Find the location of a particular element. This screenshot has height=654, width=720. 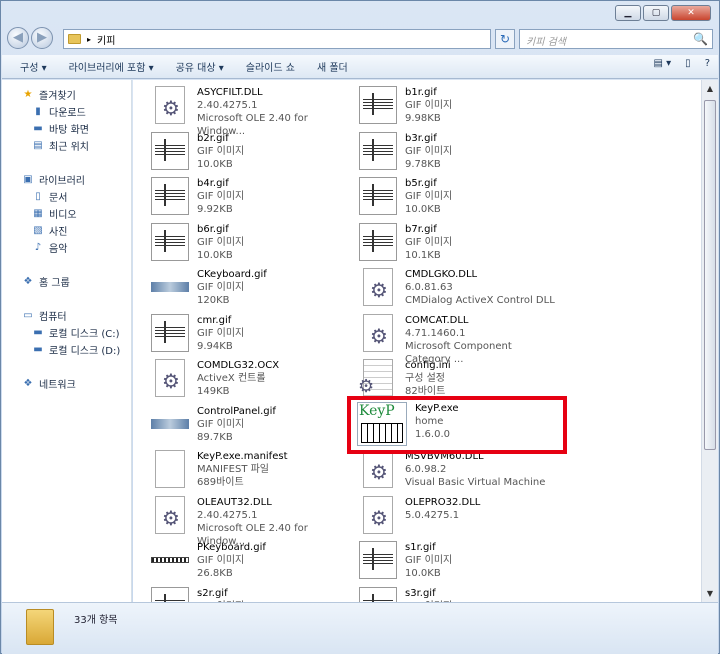

sidebar-item-libraries: ▣ 라이브러리 is located at coordinates (66, 179).